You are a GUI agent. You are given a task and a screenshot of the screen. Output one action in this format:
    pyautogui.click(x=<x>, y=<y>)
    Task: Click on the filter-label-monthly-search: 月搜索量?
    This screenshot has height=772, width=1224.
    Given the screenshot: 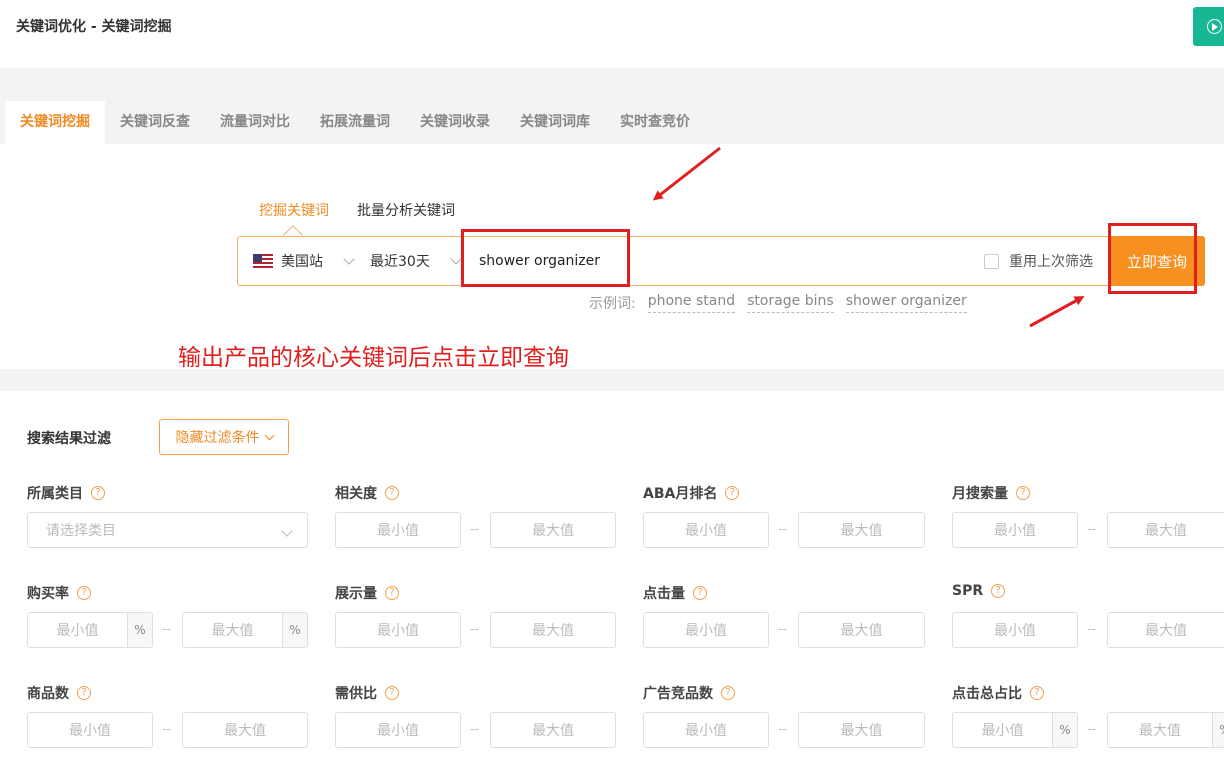 What is the action you would take?
    pyautogui.click(x=991, y=493)
    